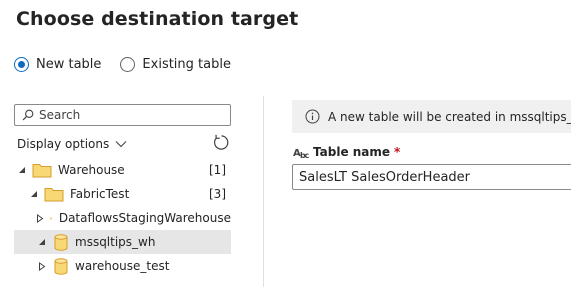 This screenshot has height=287, width=571. I want to click on search-input, so click(129, 115).